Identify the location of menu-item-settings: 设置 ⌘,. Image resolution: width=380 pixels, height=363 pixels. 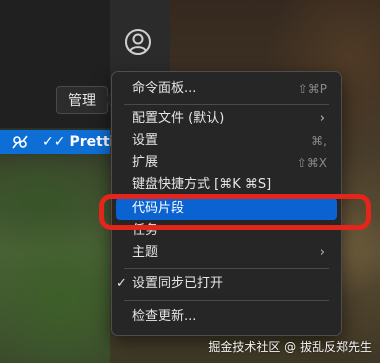
(226, 141).